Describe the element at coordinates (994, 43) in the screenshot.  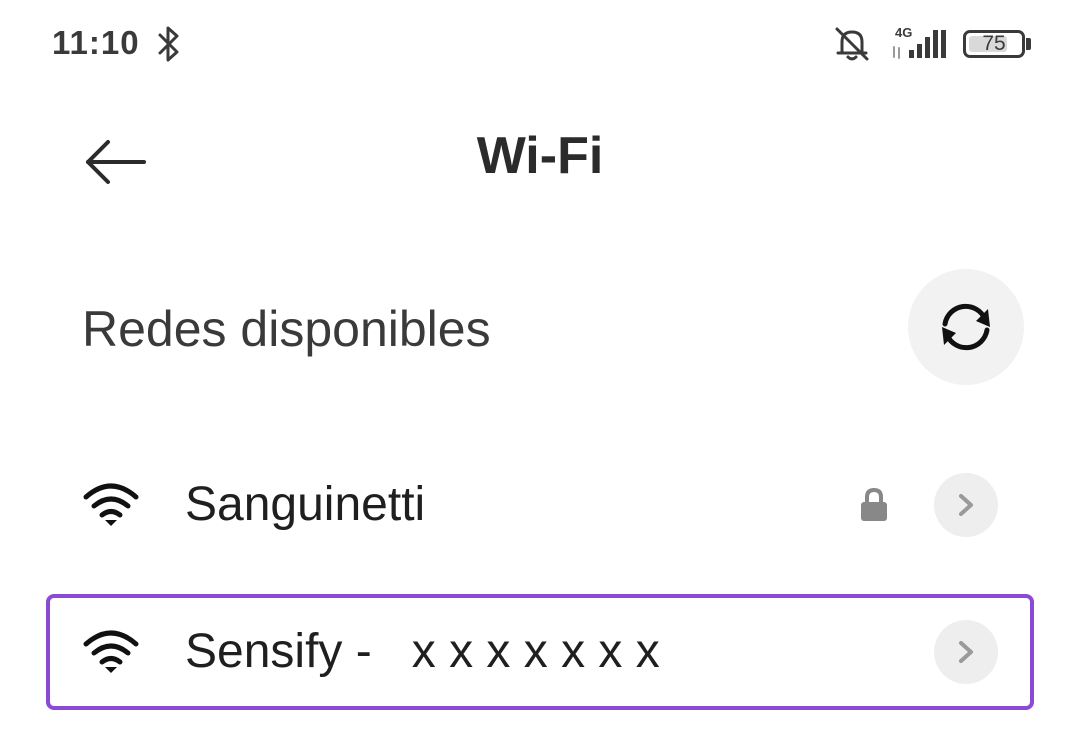
I see `battery-level: 75` at that location.